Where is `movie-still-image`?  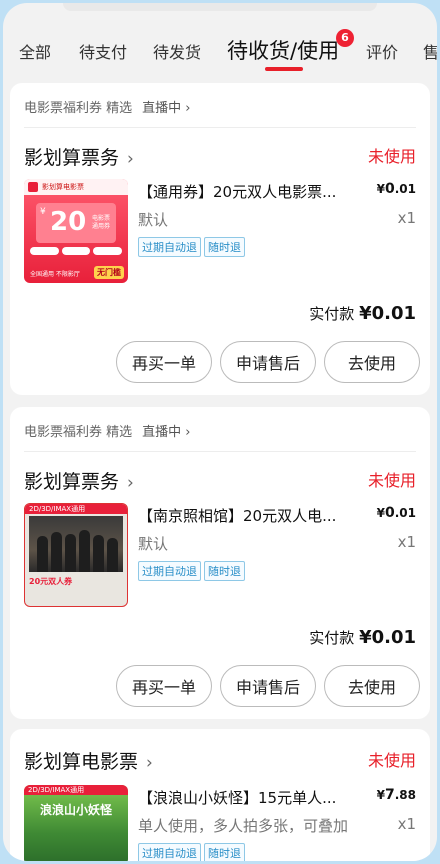
movie-still-image is located at coordinates (76, 544).